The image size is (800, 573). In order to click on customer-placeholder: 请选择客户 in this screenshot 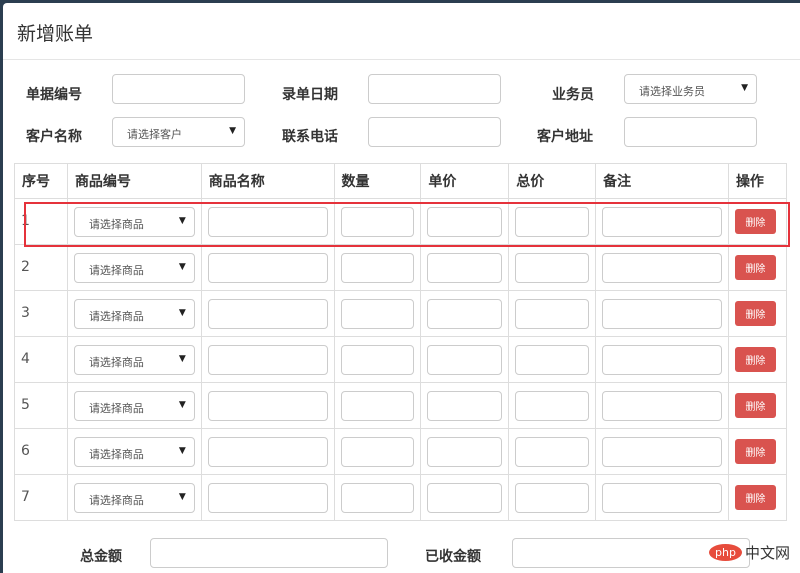, I will do `click(154, 134)`.